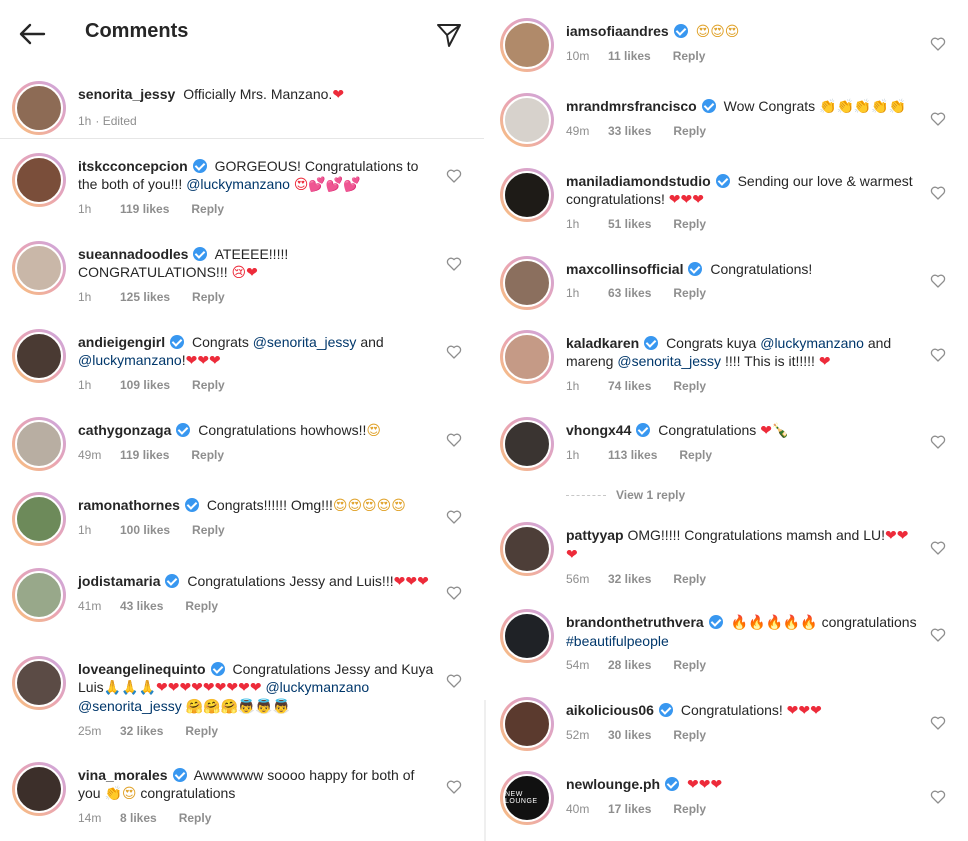  Describe the element at coordinates (631, 106) in the screenshot. I see `username: mrandmrsfrancisco` at that location.